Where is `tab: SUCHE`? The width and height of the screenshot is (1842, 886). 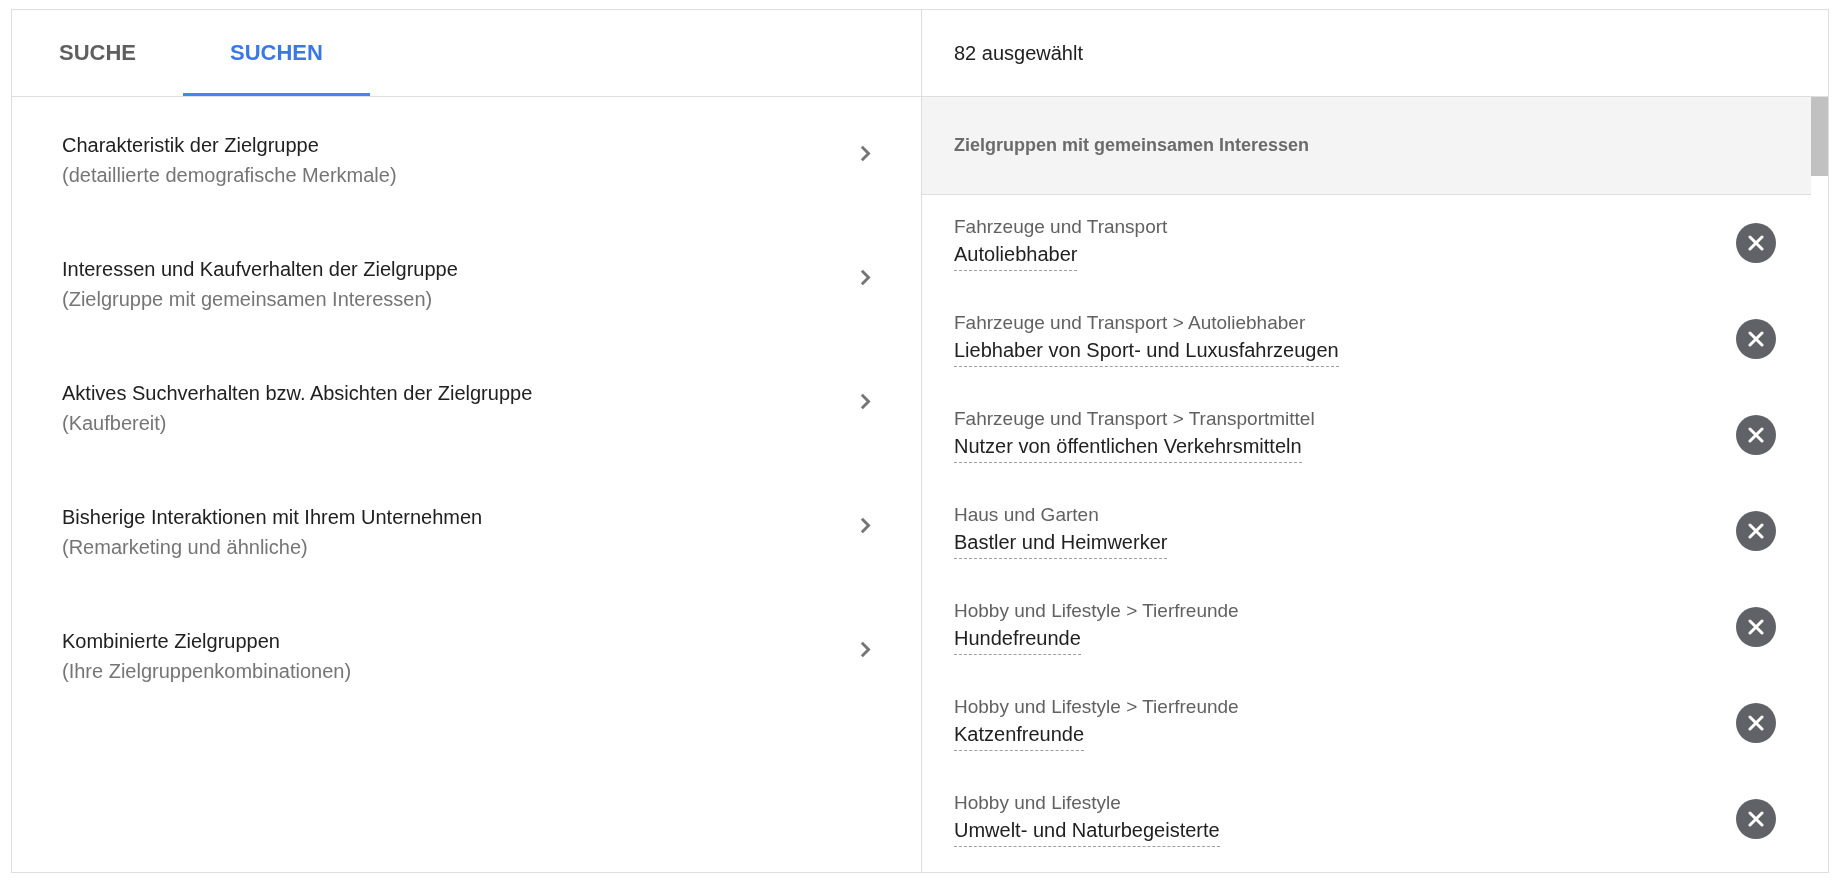 tab: SUCHE is located at coordinates (97, 53).